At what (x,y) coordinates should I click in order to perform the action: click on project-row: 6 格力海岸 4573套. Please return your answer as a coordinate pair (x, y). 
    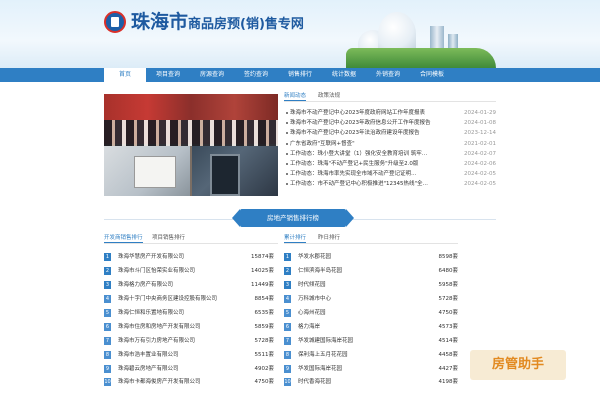
    Looking at the image, I should click on (371, 329).